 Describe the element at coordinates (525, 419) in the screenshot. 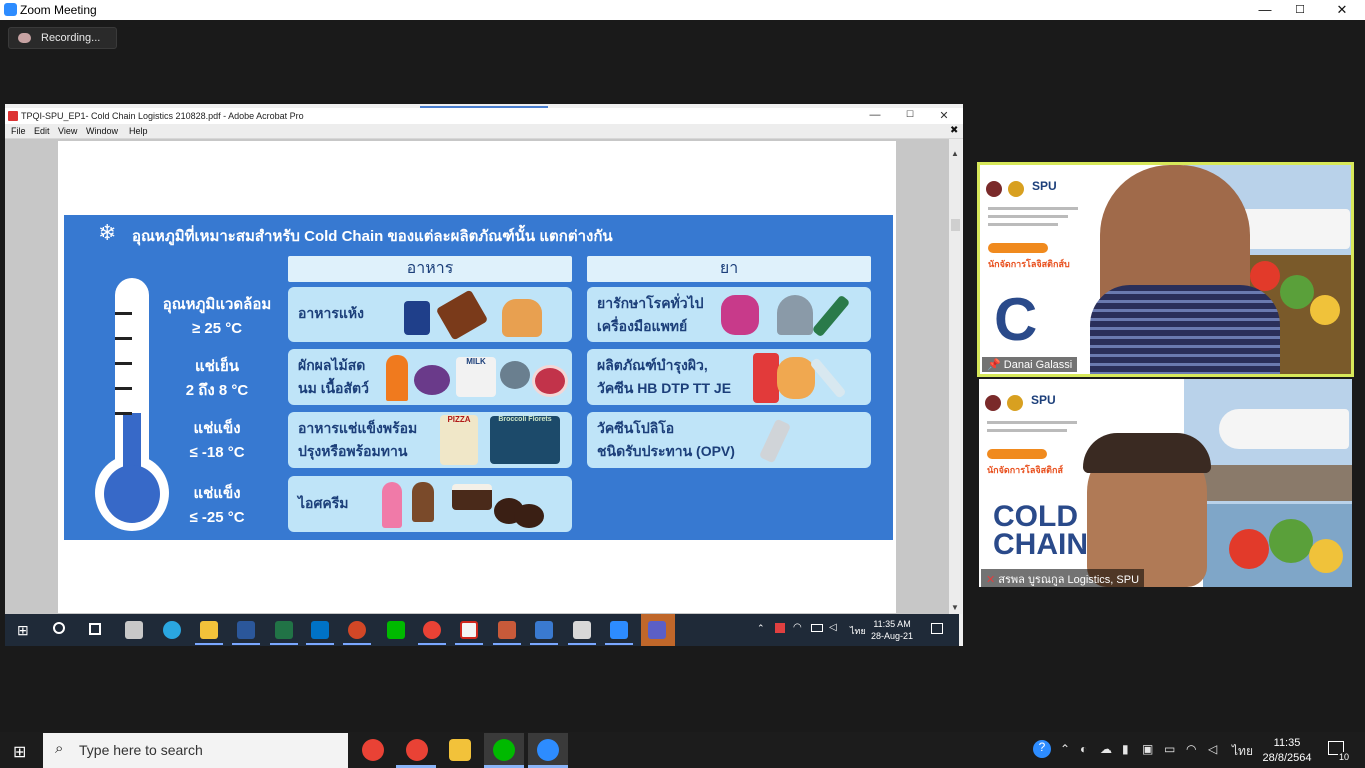

I see `broccoli-label: Broccoli Florets` at that location.